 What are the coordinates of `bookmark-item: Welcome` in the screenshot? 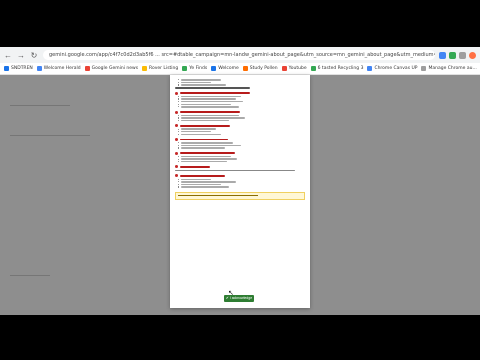 It's located at (225, 68).